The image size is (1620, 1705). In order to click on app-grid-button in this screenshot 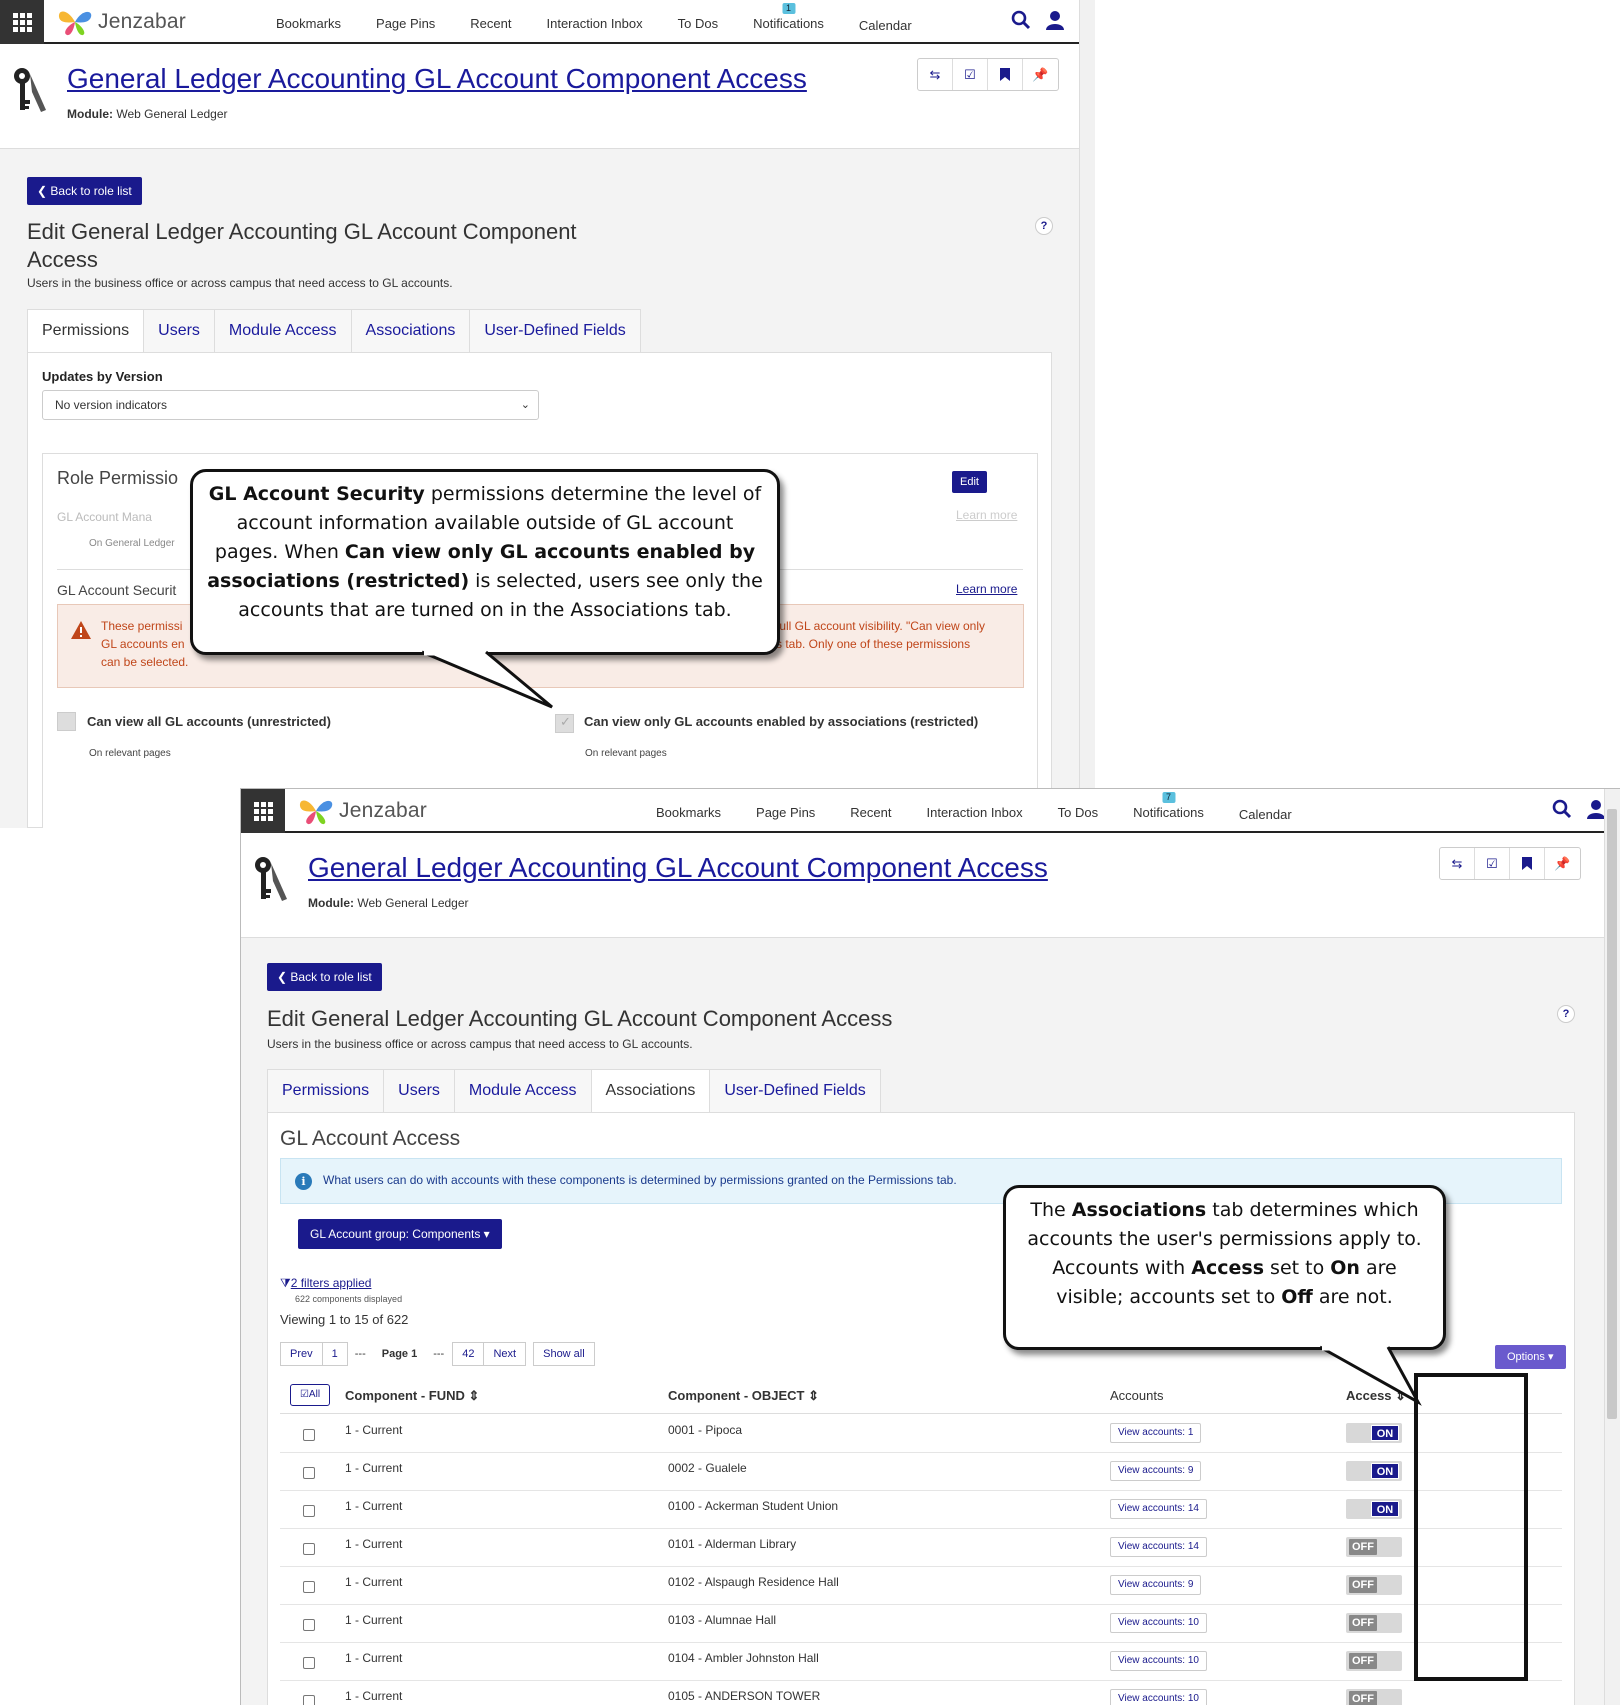, I will do `click(22, 22)`.